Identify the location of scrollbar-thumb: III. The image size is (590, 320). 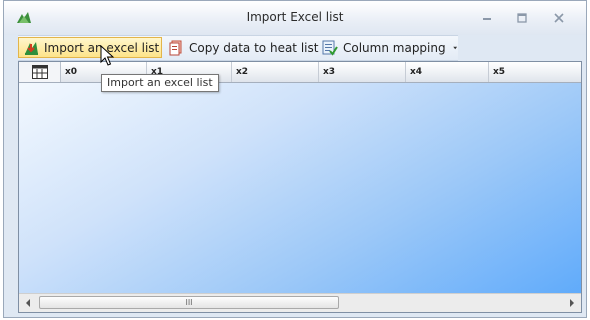
(189, 302).